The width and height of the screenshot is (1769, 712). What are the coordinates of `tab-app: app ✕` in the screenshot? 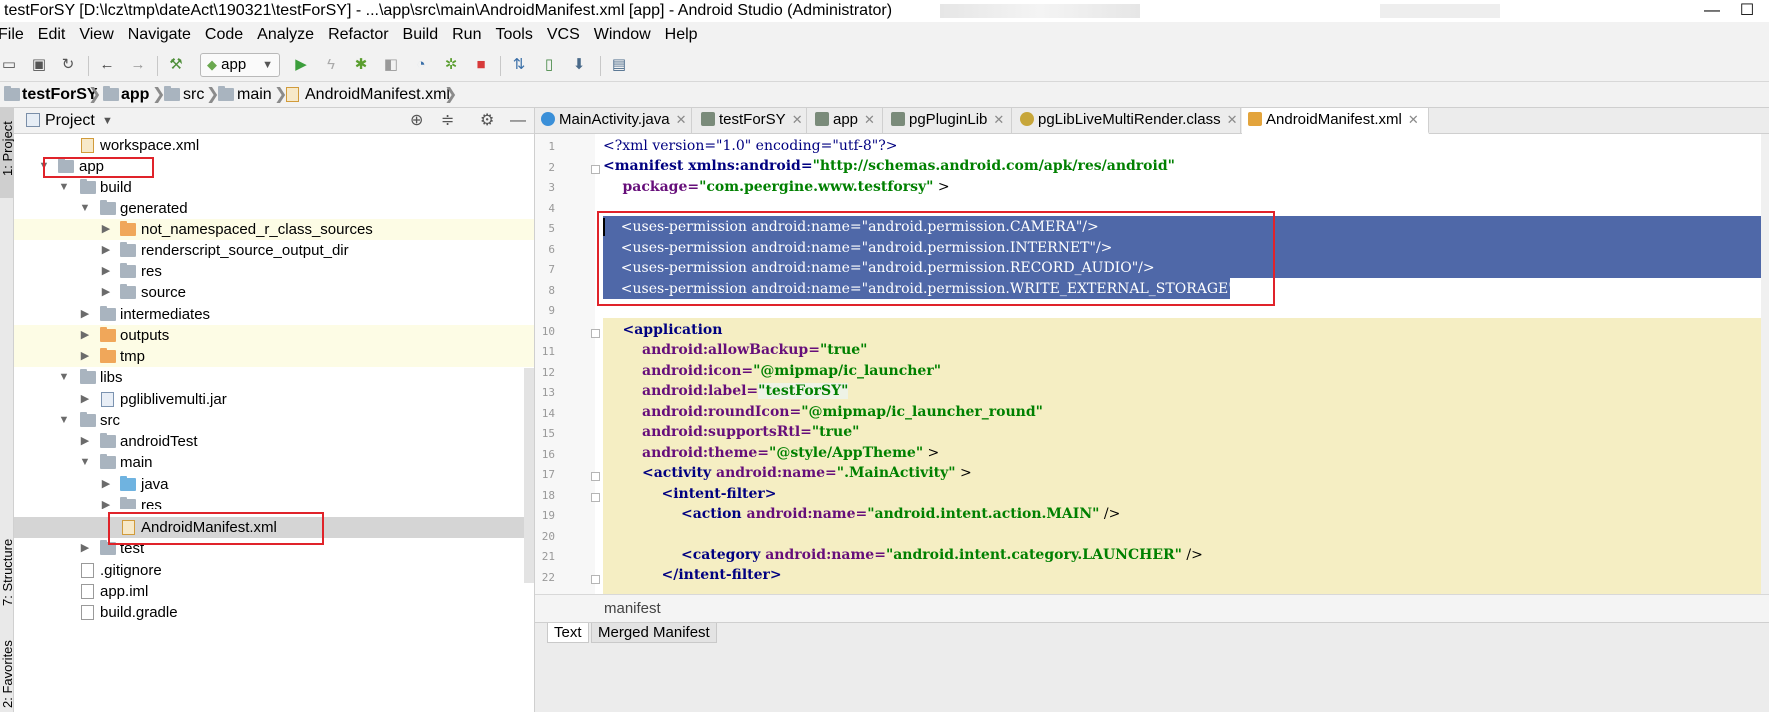 It's located at (846, 121).